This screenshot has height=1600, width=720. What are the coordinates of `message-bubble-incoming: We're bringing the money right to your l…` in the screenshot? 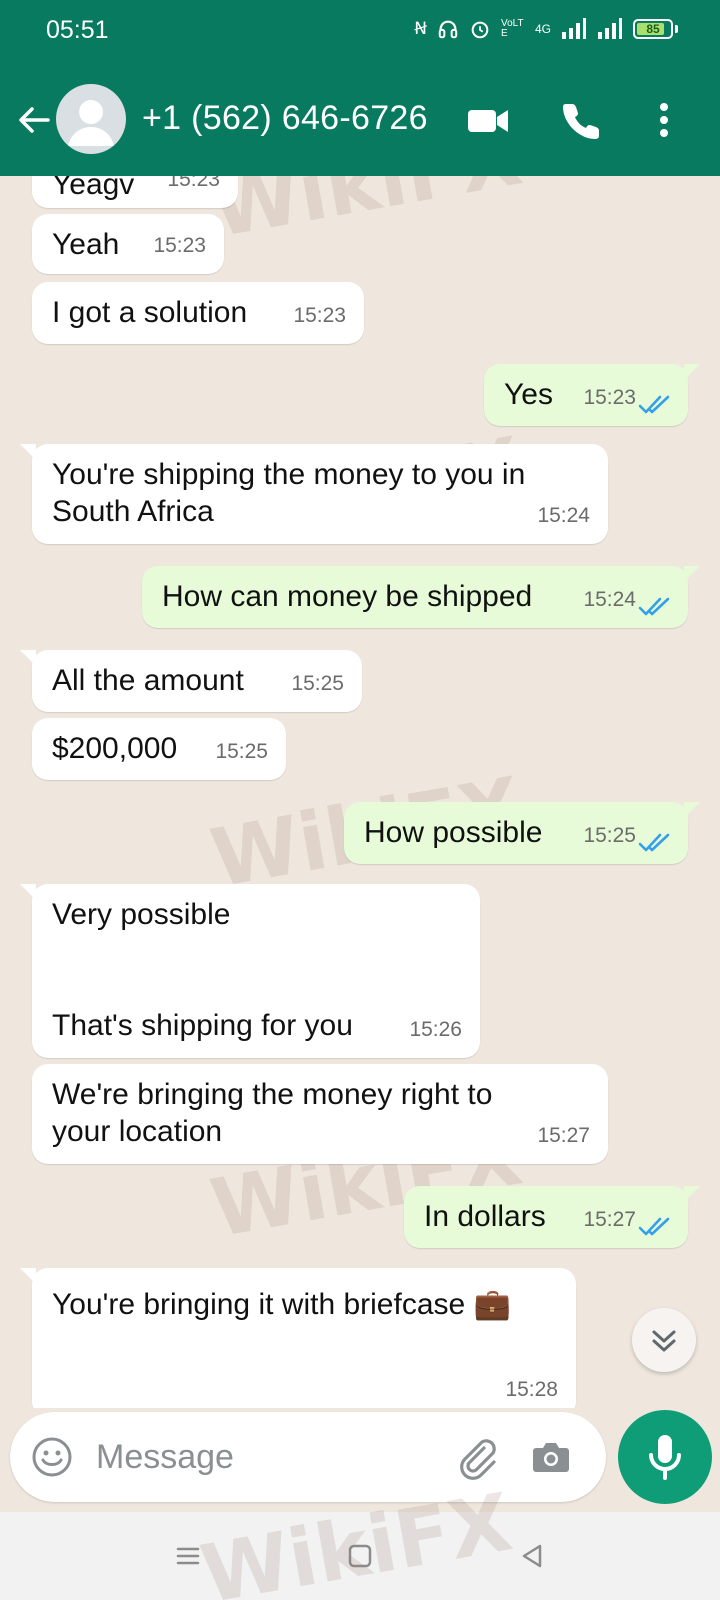 It's located at (320, 1114).